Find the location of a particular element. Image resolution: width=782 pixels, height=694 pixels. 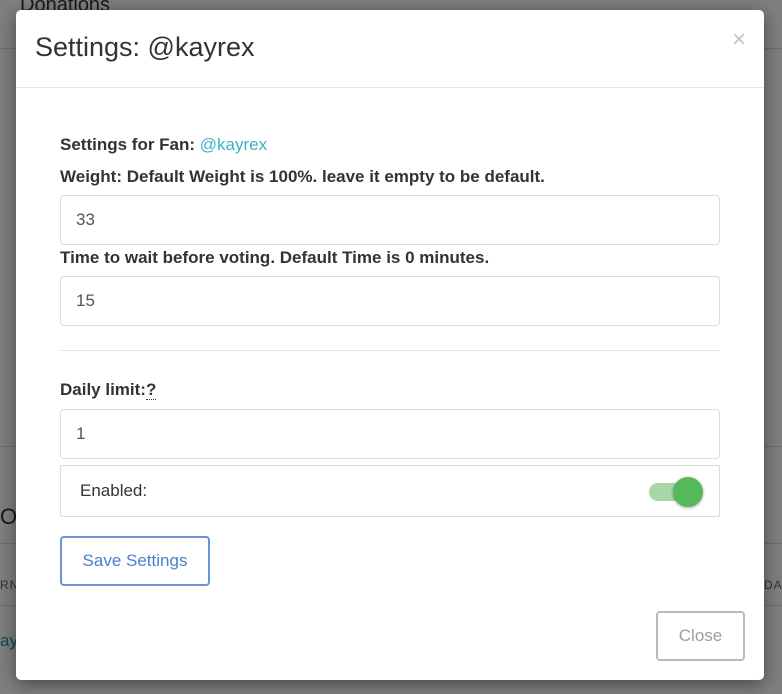

wait-time-input is located at coordinates (390, 301).